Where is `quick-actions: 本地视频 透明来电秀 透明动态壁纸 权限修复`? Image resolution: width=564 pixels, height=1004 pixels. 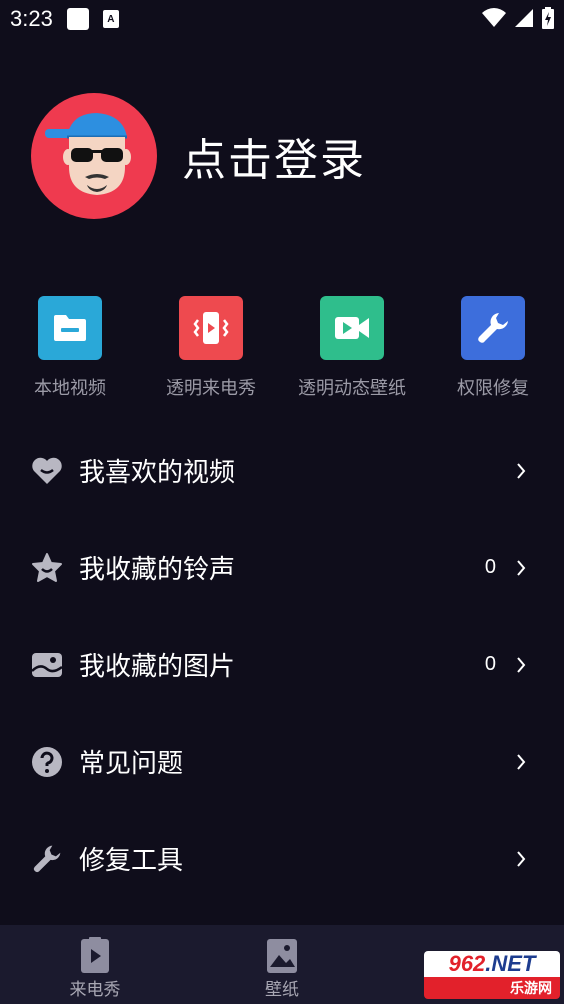
quick-actions: 本地视频 透明来电秀 透明动态壁纸 权限修复 is located at coordinates (282, 351).